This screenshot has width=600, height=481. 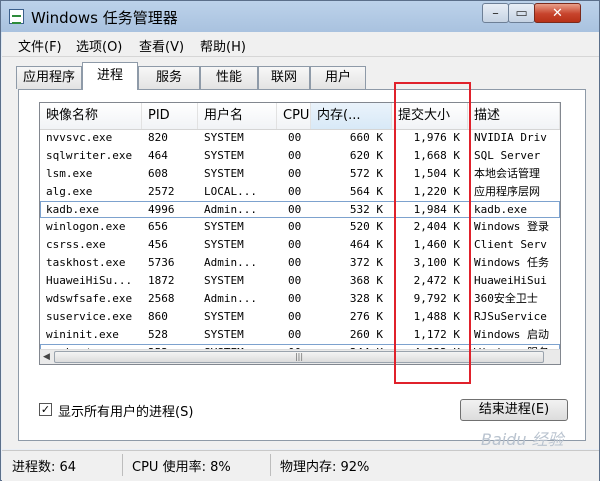 I want to click on cell-desc: 应用程序层网, so click(x=507, y=191).